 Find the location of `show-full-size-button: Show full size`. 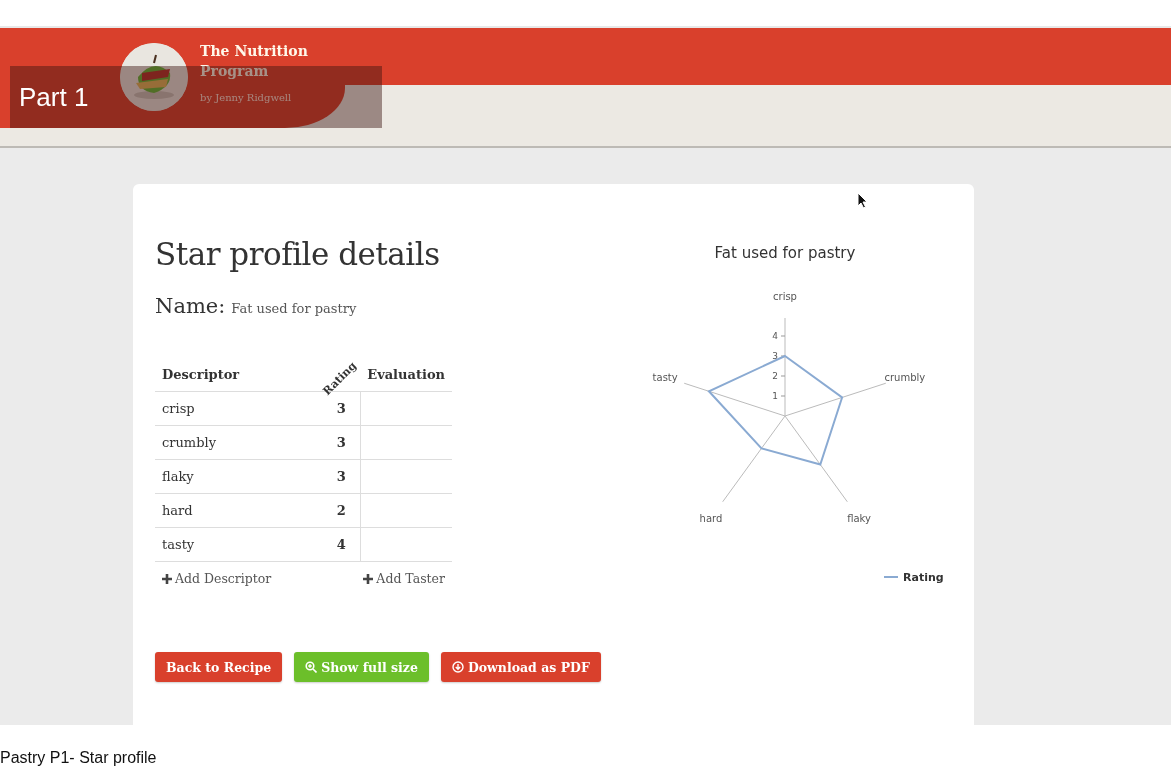

show-full-size-button: Show full size is located at coordinates (361, 667).